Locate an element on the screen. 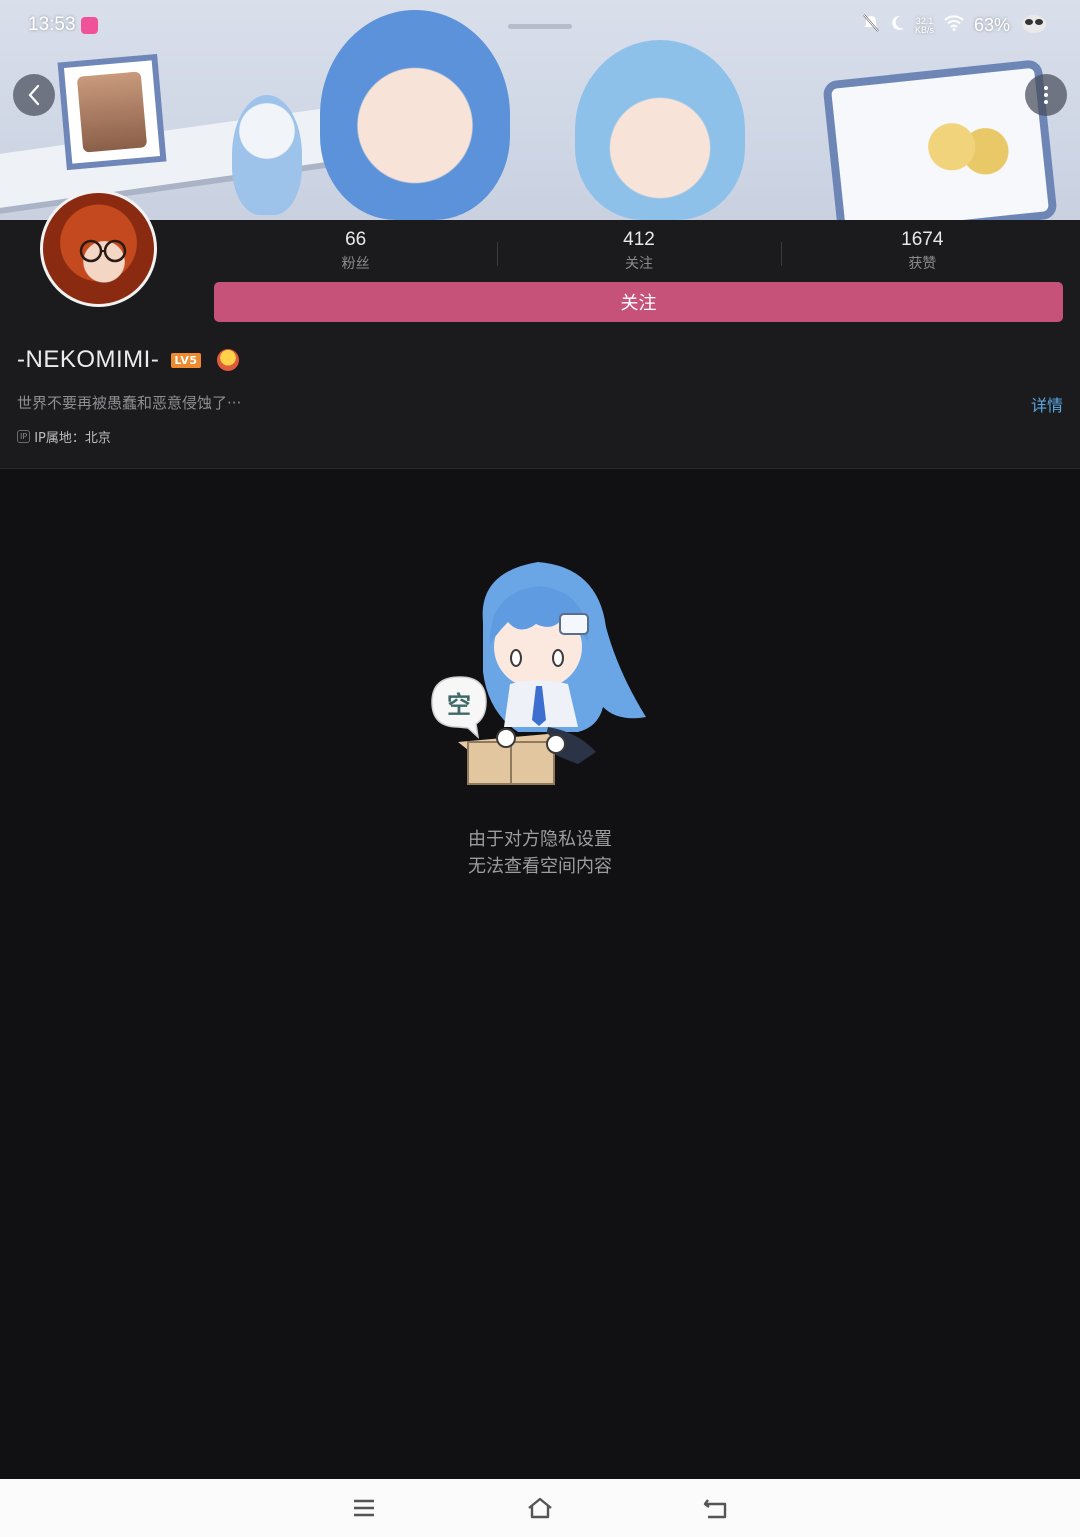 This screenshot has width=1080, height=1537. do-not-disturb-moon-icon is located at coordinates (897, 25).